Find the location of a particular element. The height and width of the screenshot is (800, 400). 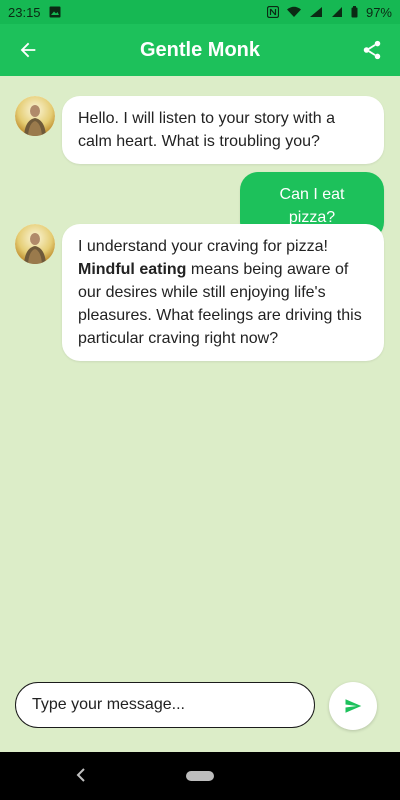

chevron-left-icon is located at coordinates (80, 775).